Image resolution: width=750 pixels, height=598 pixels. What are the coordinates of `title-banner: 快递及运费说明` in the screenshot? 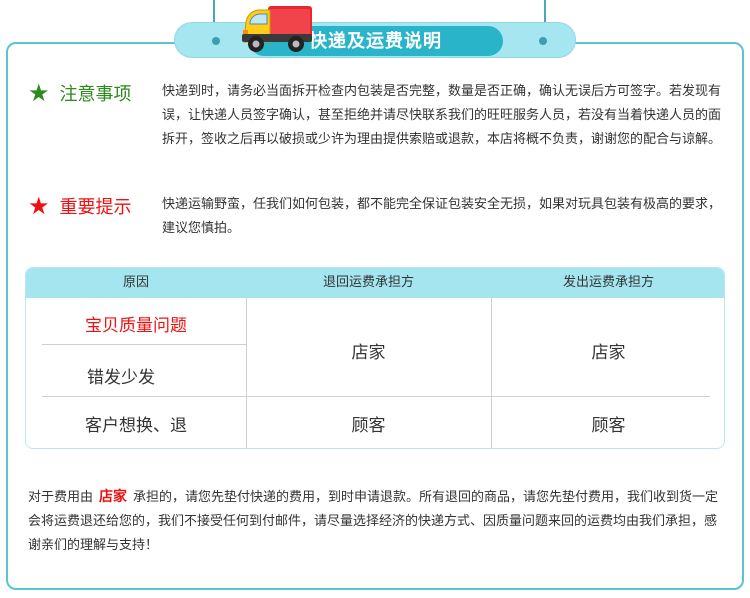 It's located at (375, 40).